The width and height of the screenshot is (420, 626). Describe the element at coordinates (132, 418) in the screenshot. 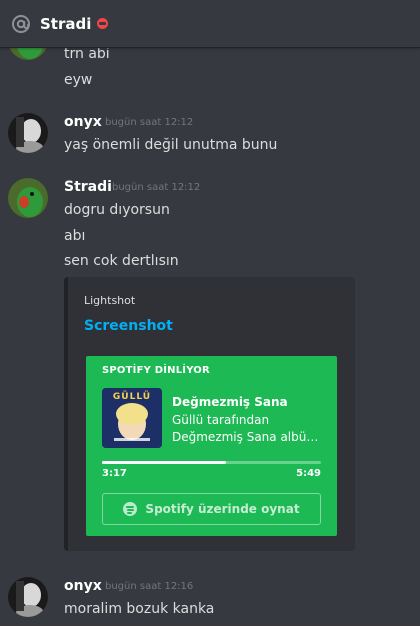

I see `album-art: GÜLLÜ` at that location.